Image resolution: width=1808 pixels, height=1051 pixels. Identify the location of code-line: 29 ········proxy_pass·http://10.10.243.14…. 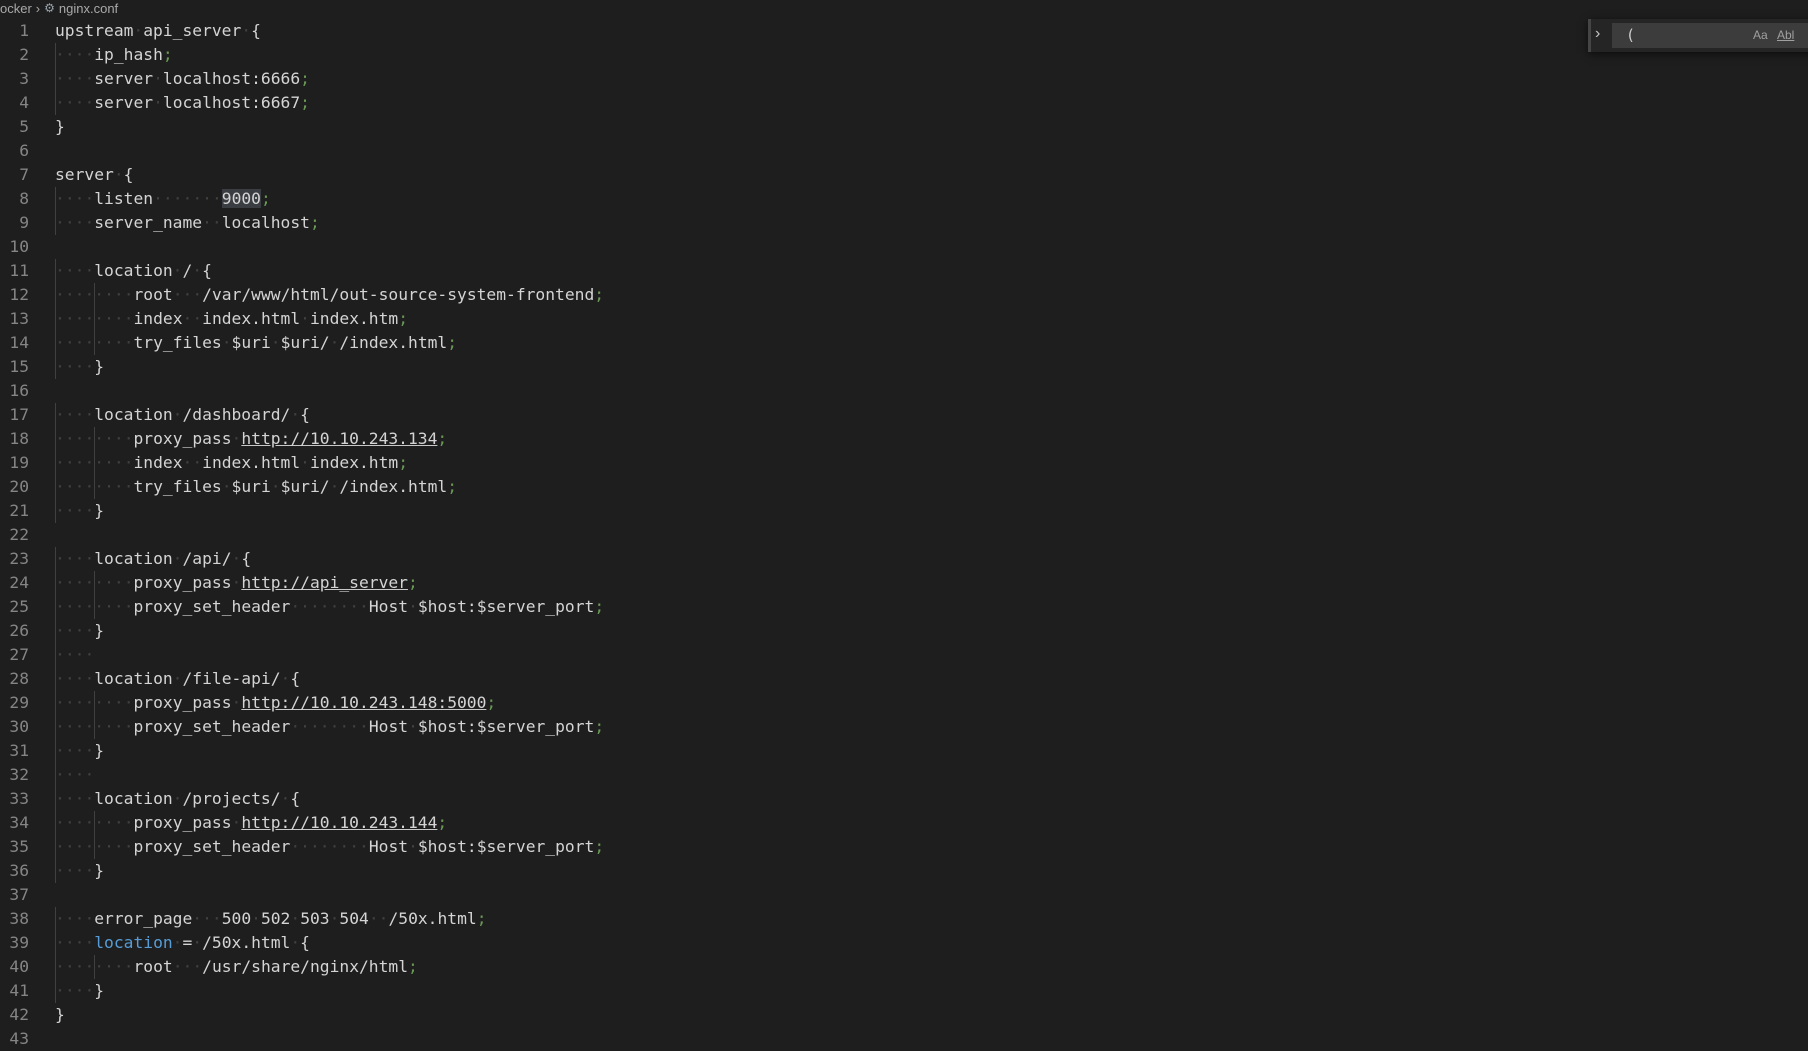
(904, 703).